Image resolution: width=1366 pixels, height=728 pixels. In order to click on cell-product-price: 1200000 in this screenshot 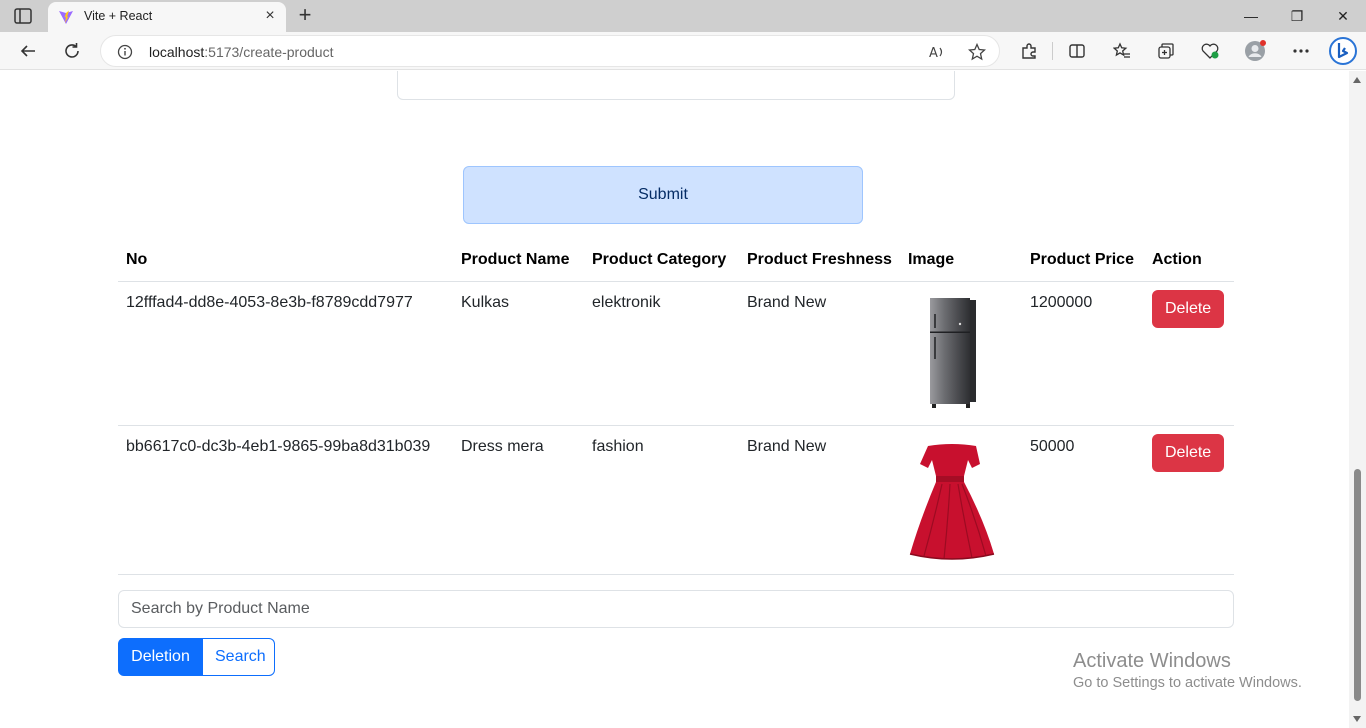, I will do `click(1082, 353)`.